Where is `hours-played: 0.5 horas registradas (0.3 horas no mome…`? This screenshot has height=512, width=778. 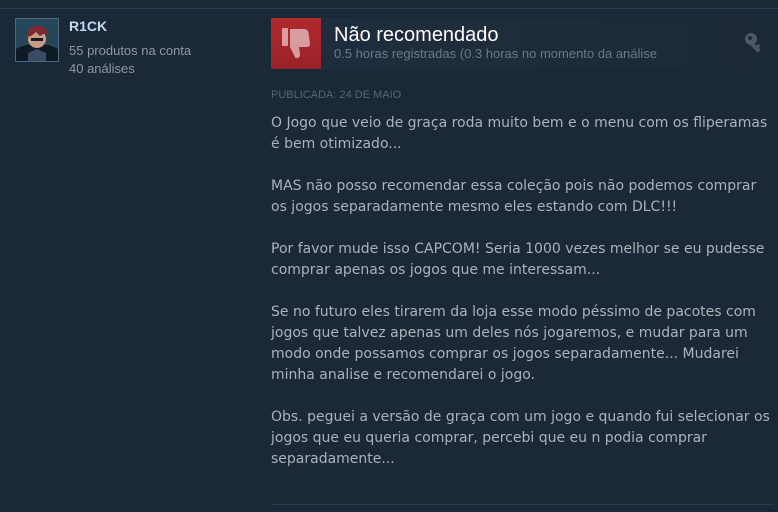
hours-played: 0.5 horas registradas (0.3 horas no mome… is located at coordinates (496, 53).